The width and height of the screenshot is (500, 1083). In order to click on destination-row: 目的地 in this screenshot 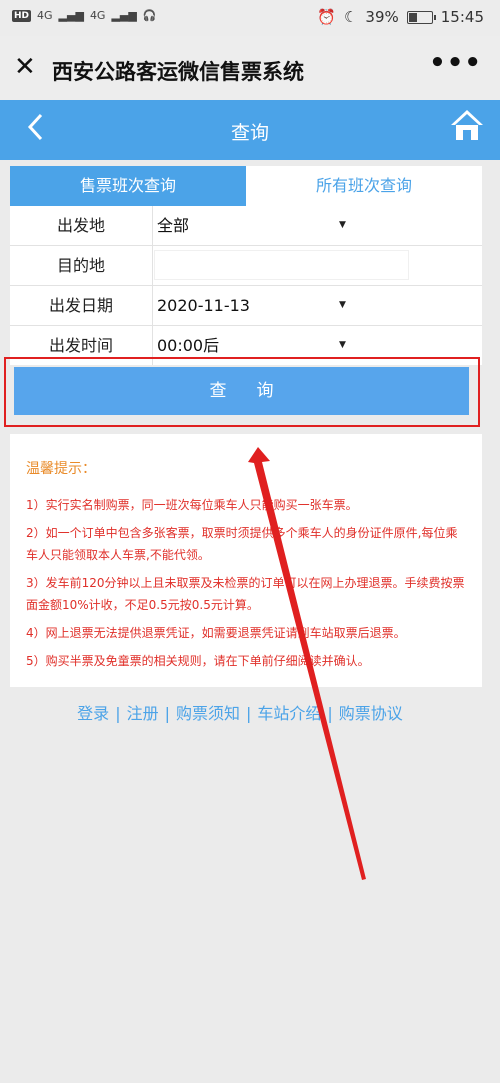, I will do `click(246, 266)`.